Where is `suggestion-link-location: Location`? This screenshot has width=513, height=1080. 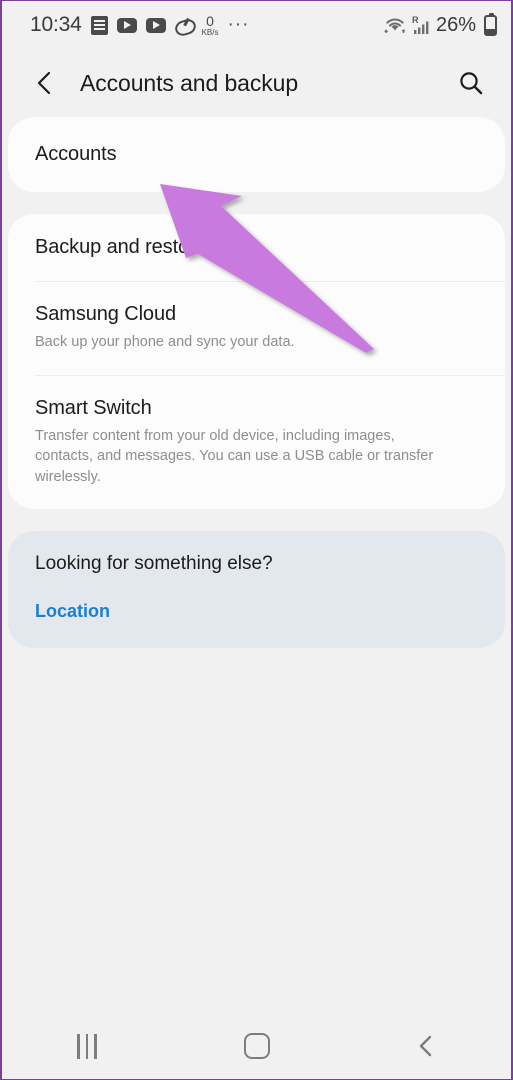 suggestion-link-location: Location is located at coordinates (72, 611).